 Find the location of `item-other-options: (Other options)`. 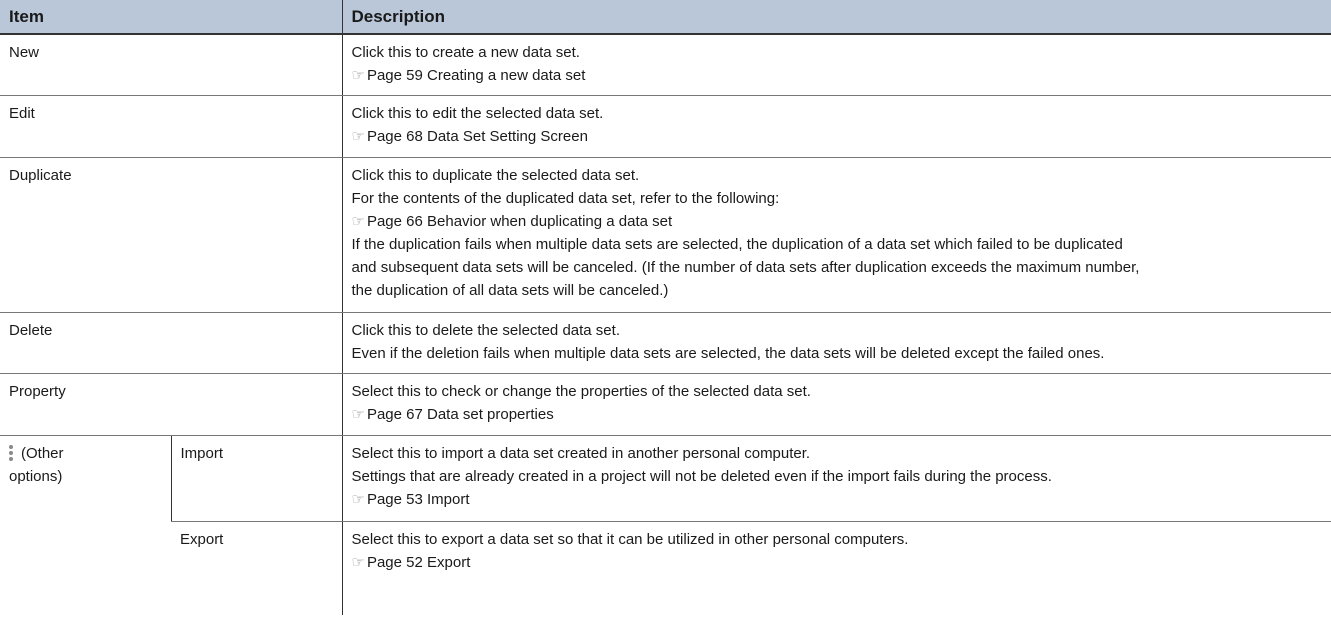

item-other-options: (Other options) is located at coordinates (85, 525).